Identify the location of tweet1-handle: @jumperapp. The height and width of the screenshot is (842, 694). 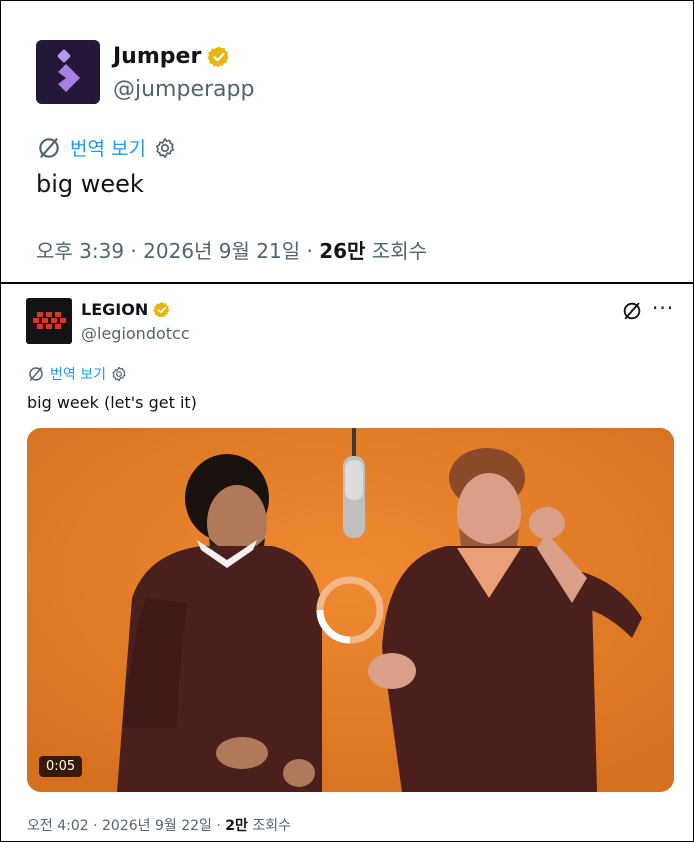
(183, 89).